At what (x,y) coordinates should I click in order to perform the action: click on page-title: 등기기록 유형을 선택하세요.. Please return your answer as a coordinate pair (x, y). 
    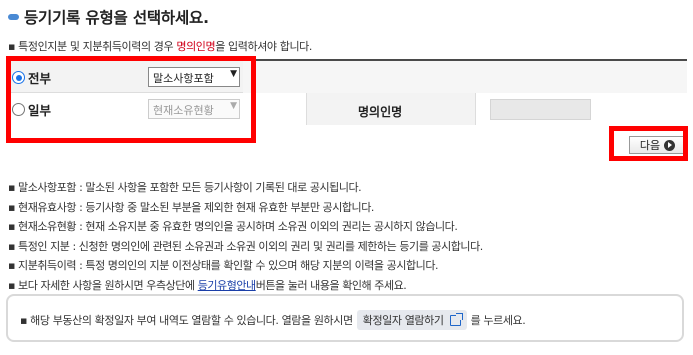
    Looking at the image, I should click on (116, 18).